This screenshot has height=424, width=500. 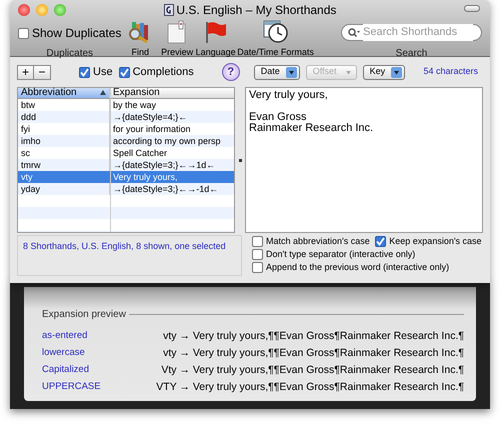 What do you see at coordinates (334, 254) in the screenshot?
I see `option-checkbox: Don't type separator (interactive only)` at bounding box center [334, 254].